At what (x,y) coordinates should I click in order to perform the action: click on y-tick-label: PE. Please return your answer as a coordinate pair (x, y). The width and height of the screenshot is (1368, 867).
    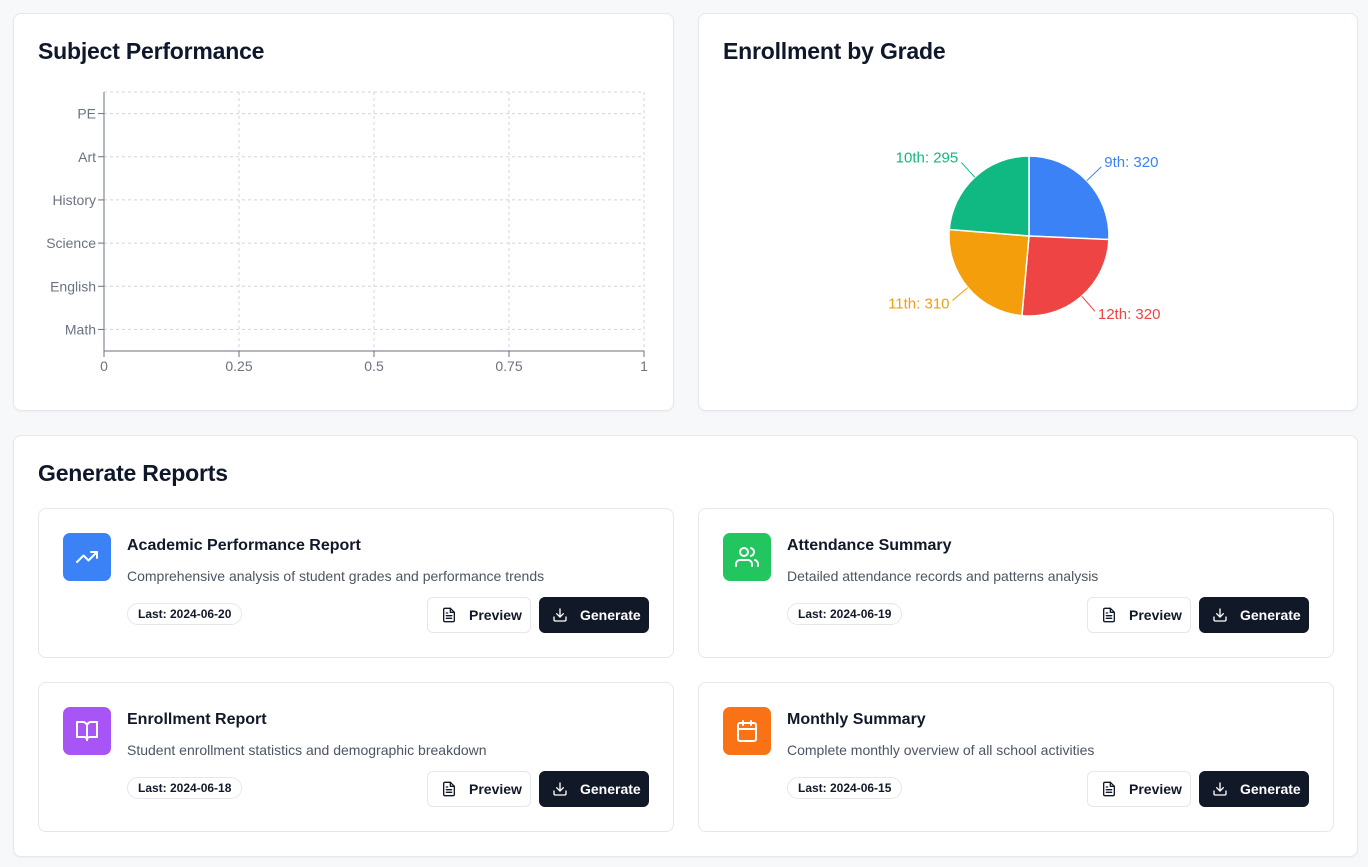
    Looking at the image, I should click on (86, 114).